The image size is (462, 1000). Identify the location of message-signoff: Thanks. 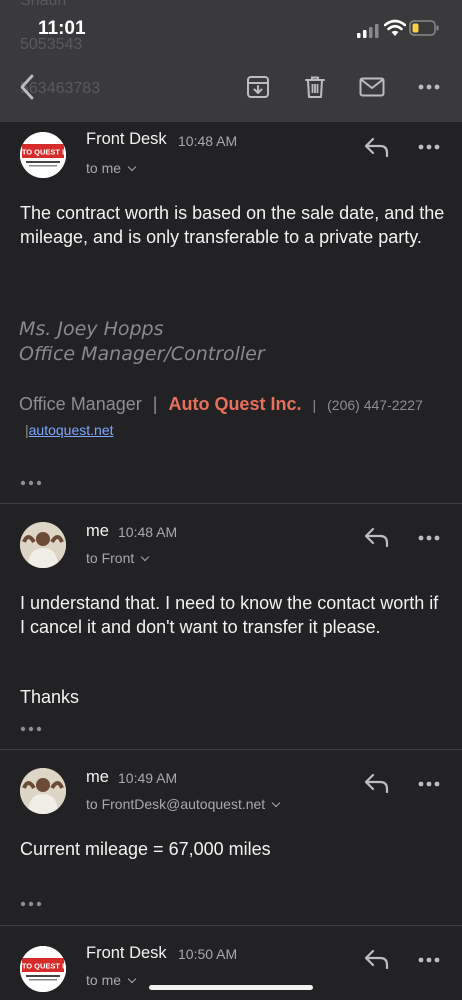
(50, 697).